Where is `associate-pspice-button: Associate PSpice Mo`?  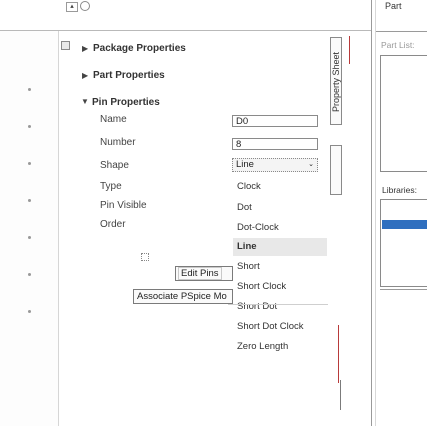 associate-pspice-button: Associate PSpice Mo is located at coordinates (183, 296).